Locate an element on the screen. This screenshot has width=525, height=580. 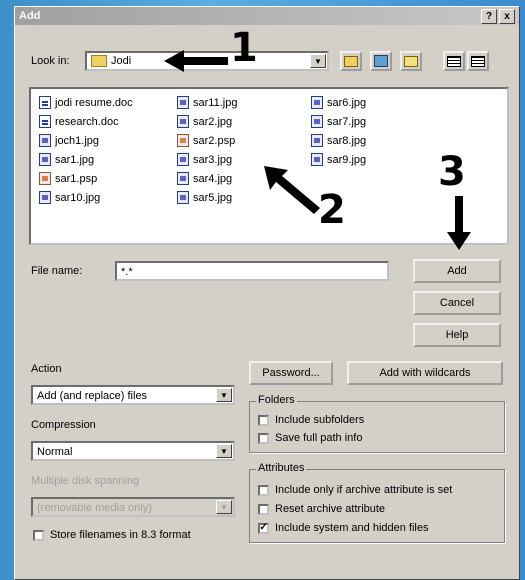
cancel-button: Cancel is located at coordinates (457, 303).